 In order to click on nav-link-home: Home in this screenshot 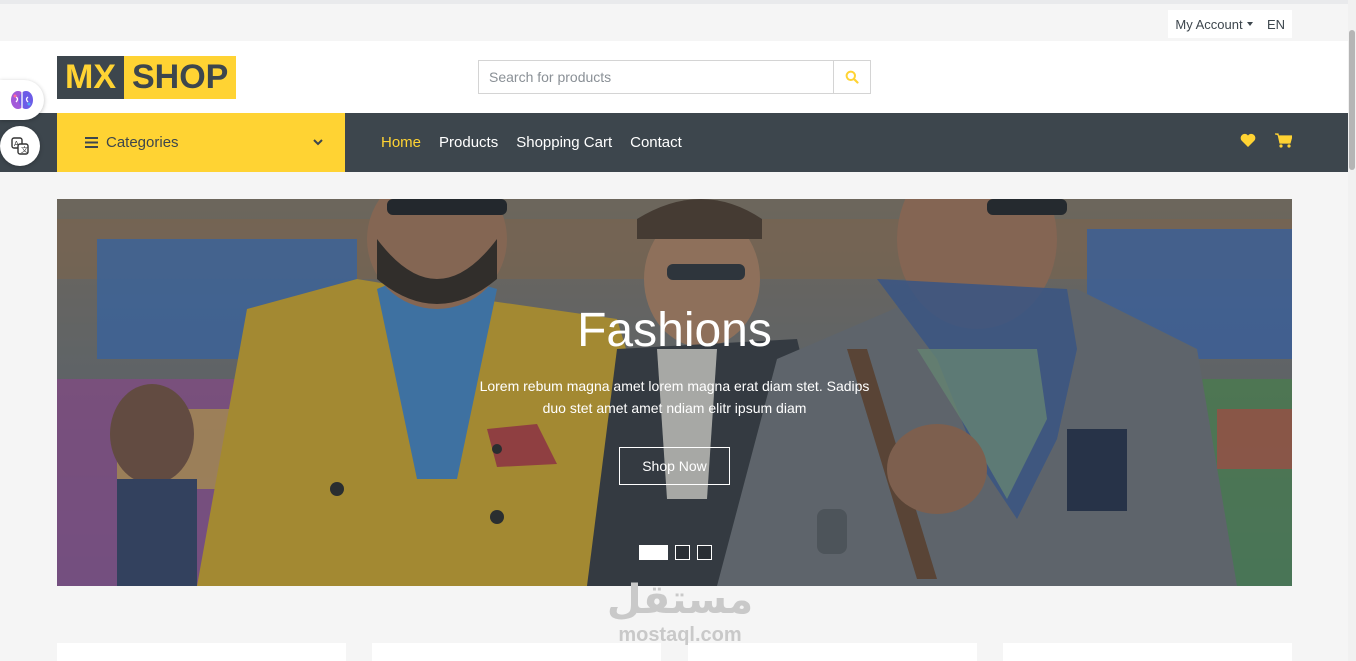, I will do `click(401, 142)`.